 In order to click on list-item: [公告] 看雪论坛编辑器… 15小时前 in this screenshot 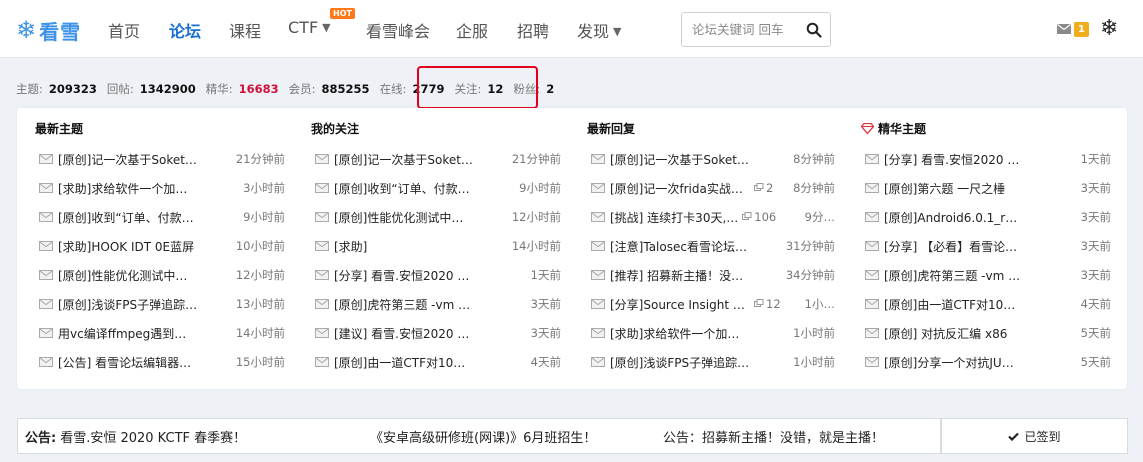, I will do `click(162, 362)`.